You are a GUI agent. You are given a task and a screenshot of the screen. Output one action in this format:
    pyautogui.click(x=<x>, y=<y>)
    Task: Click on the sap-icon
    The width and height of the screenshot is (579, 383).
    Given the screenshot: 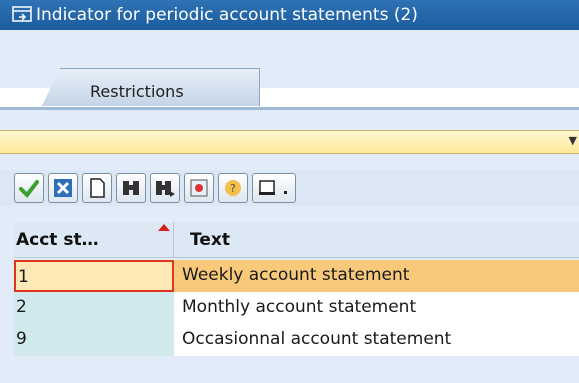 What is the action you would take?
    pyautogui.click(x=199, y=188)
    